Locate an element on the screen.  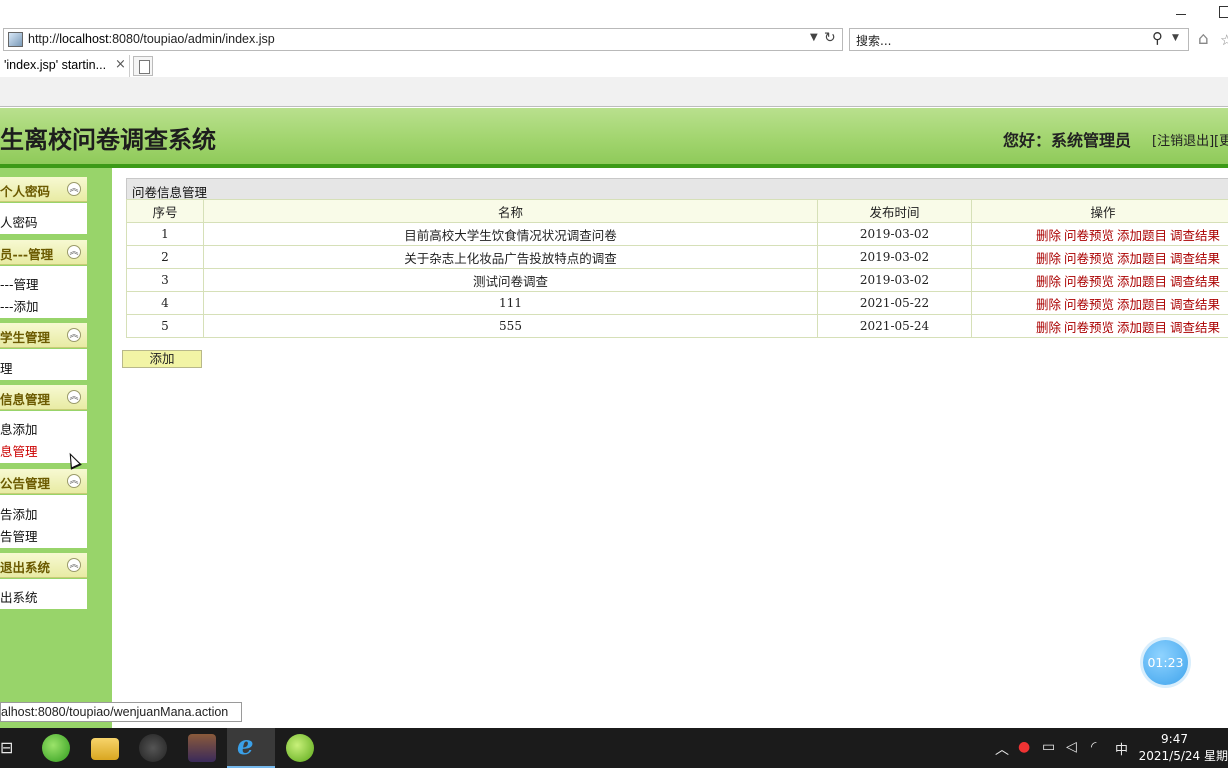
sidebar-section-password: 个人密码 ︽ is located at coordinates (43, 189).